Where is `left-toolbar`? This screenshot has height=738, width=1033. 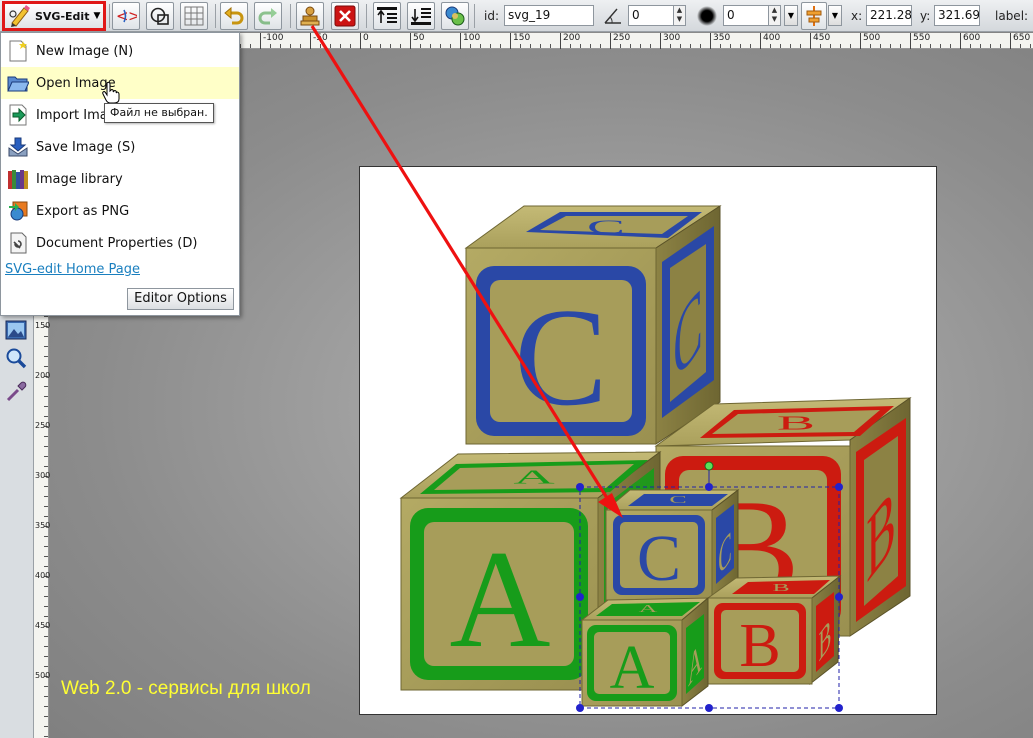 left-toolbar is located at coordinates (17, 527).